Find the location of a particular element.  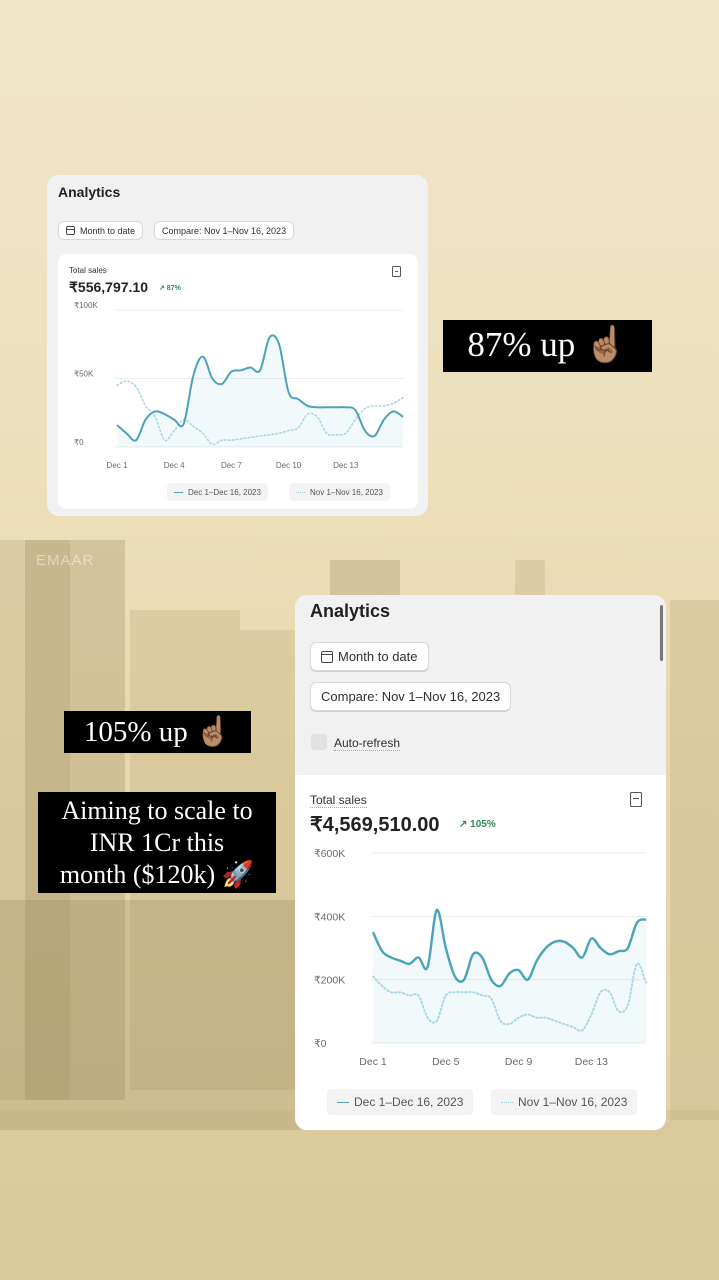

auto-refresh-checkbox is located at coordinates (319, 742).